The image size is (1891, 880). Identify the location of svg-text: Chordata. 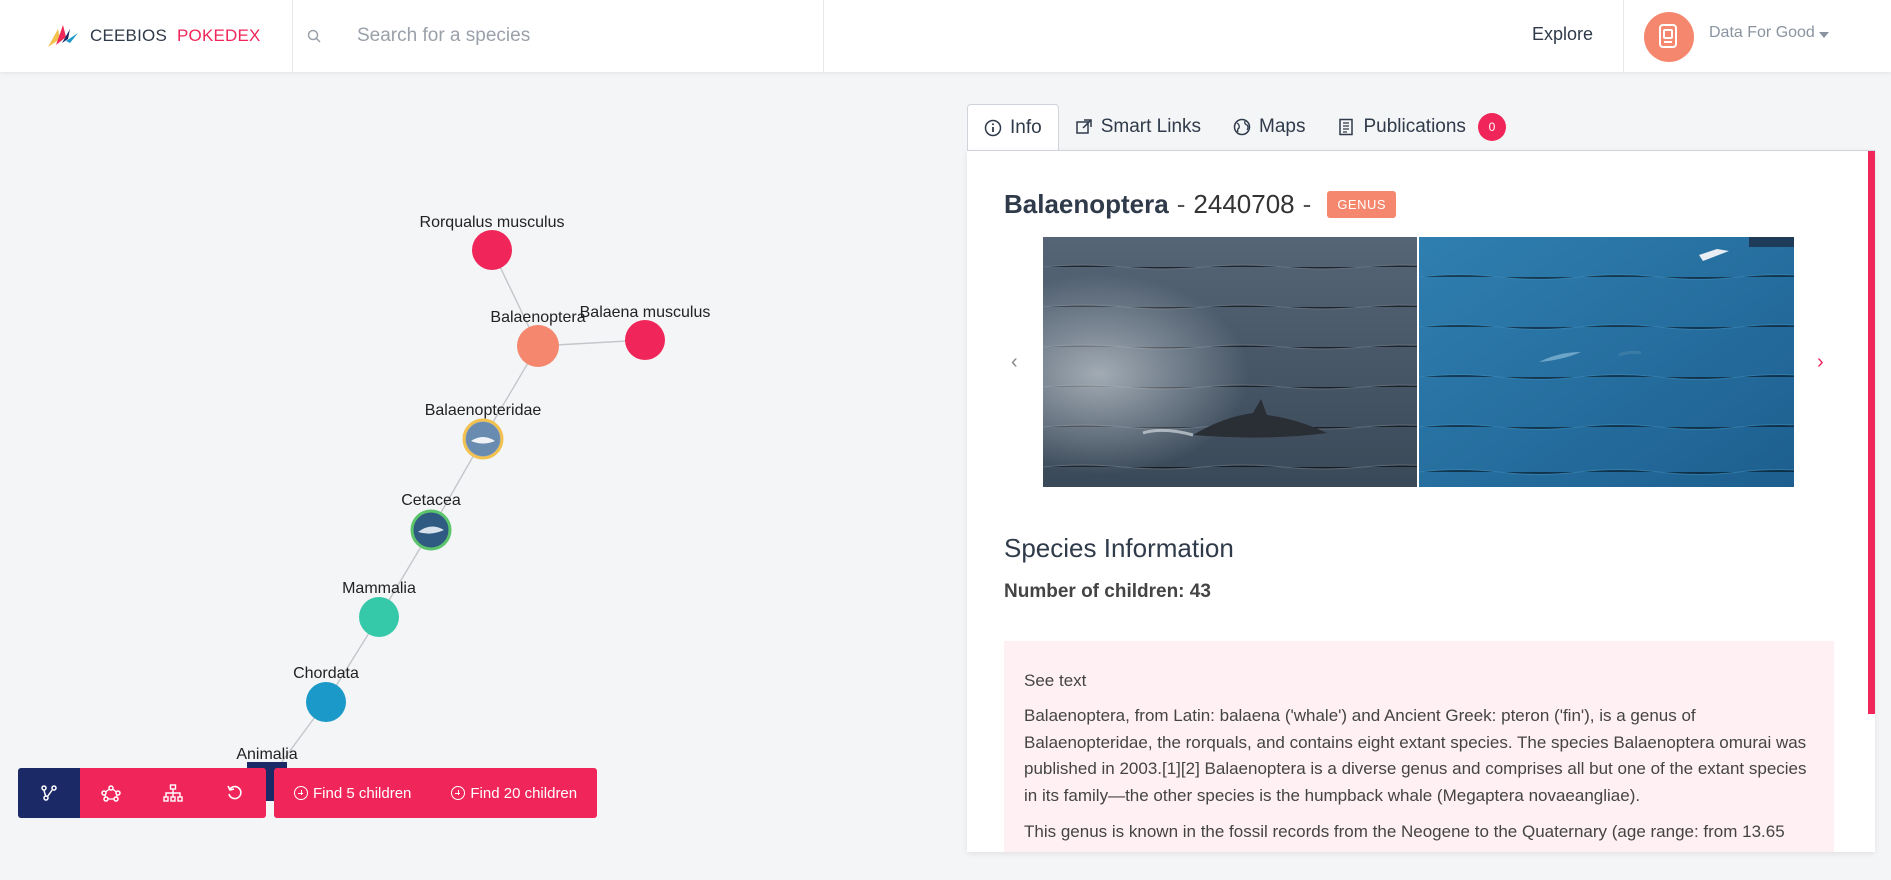
(326, 673).